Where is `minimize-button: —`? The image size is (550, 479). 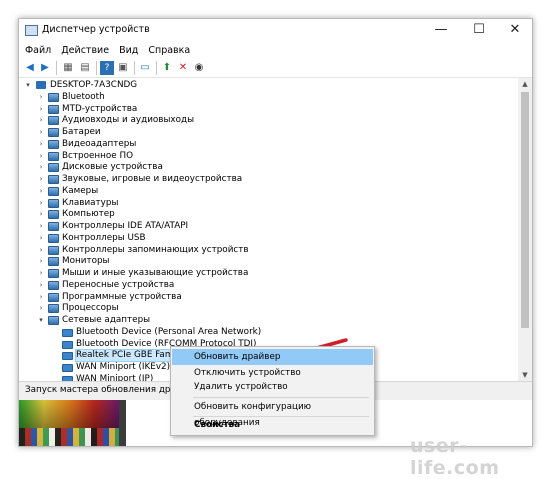 minimize-button: — is located at coordinates (441, 31).